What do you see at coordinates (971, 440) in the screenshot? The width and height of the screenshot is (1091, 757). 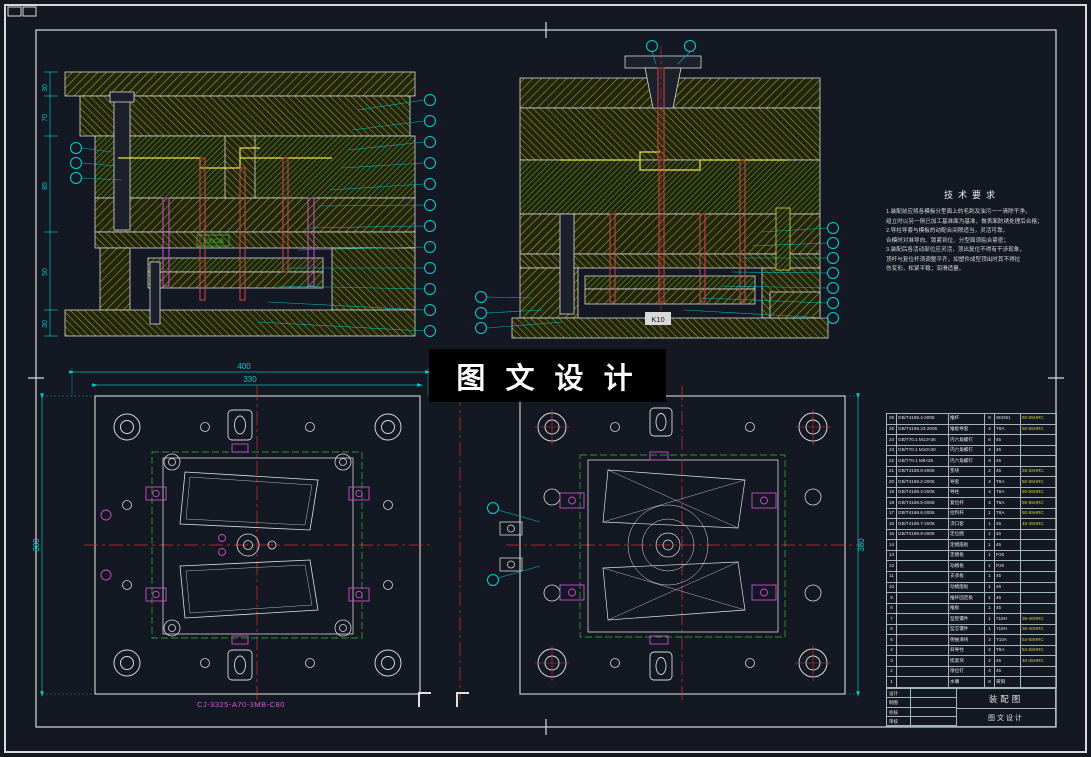 I see `bom-row: 24 GB/T70.1 M12×35 内六角螺钉 6 45` at bounding box center [971, 440].